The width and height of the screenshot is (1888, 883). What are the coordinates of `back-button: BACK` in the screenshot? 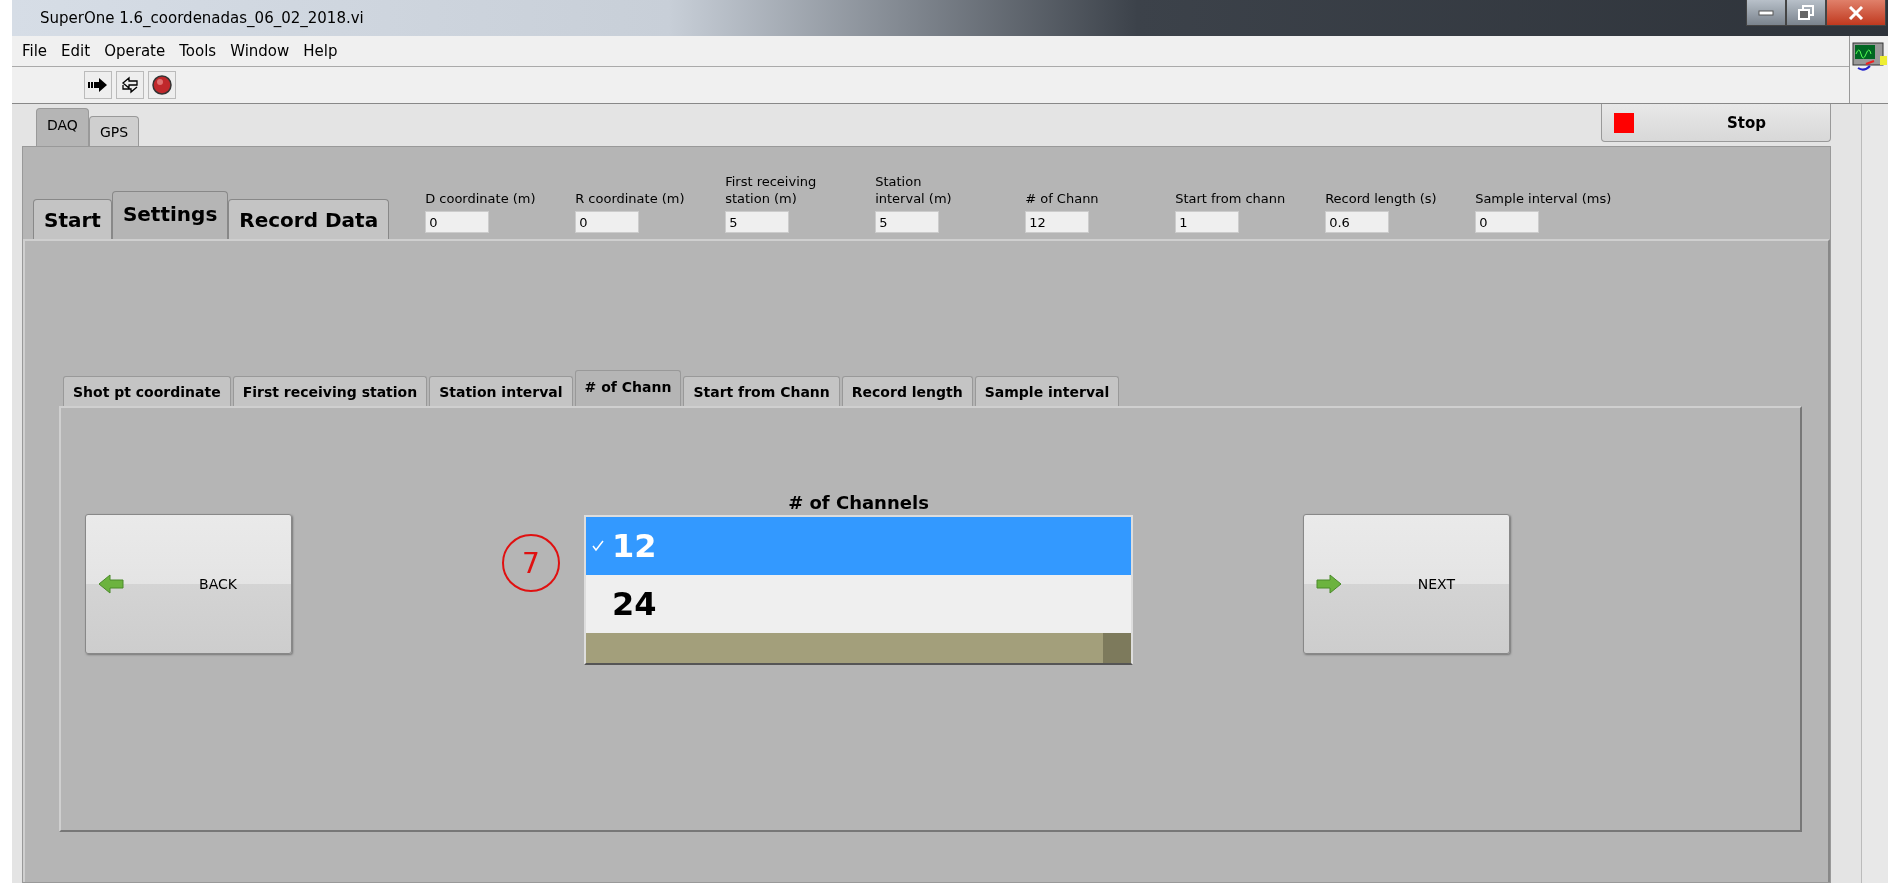 It's located at (188, 584).